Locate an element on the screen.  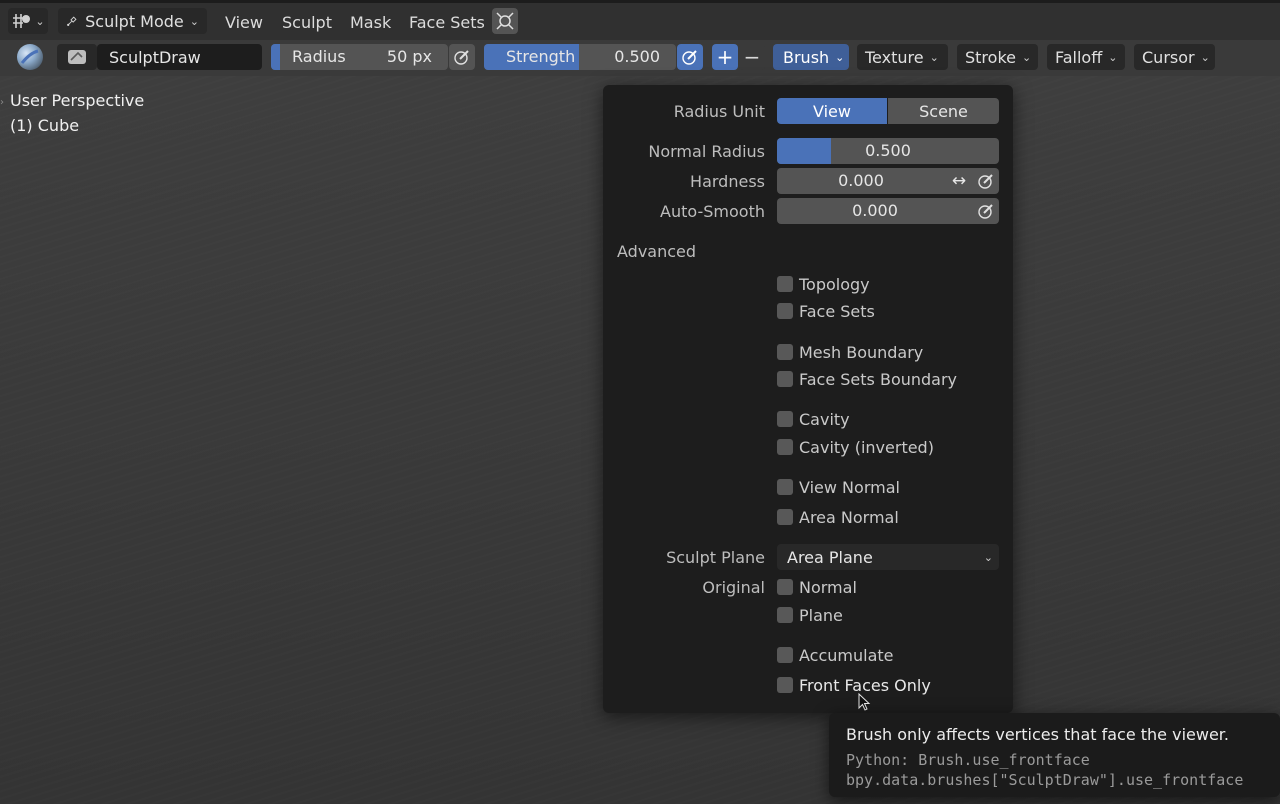
editor-type-button: ⌄ is located at coordinates (28, 21).